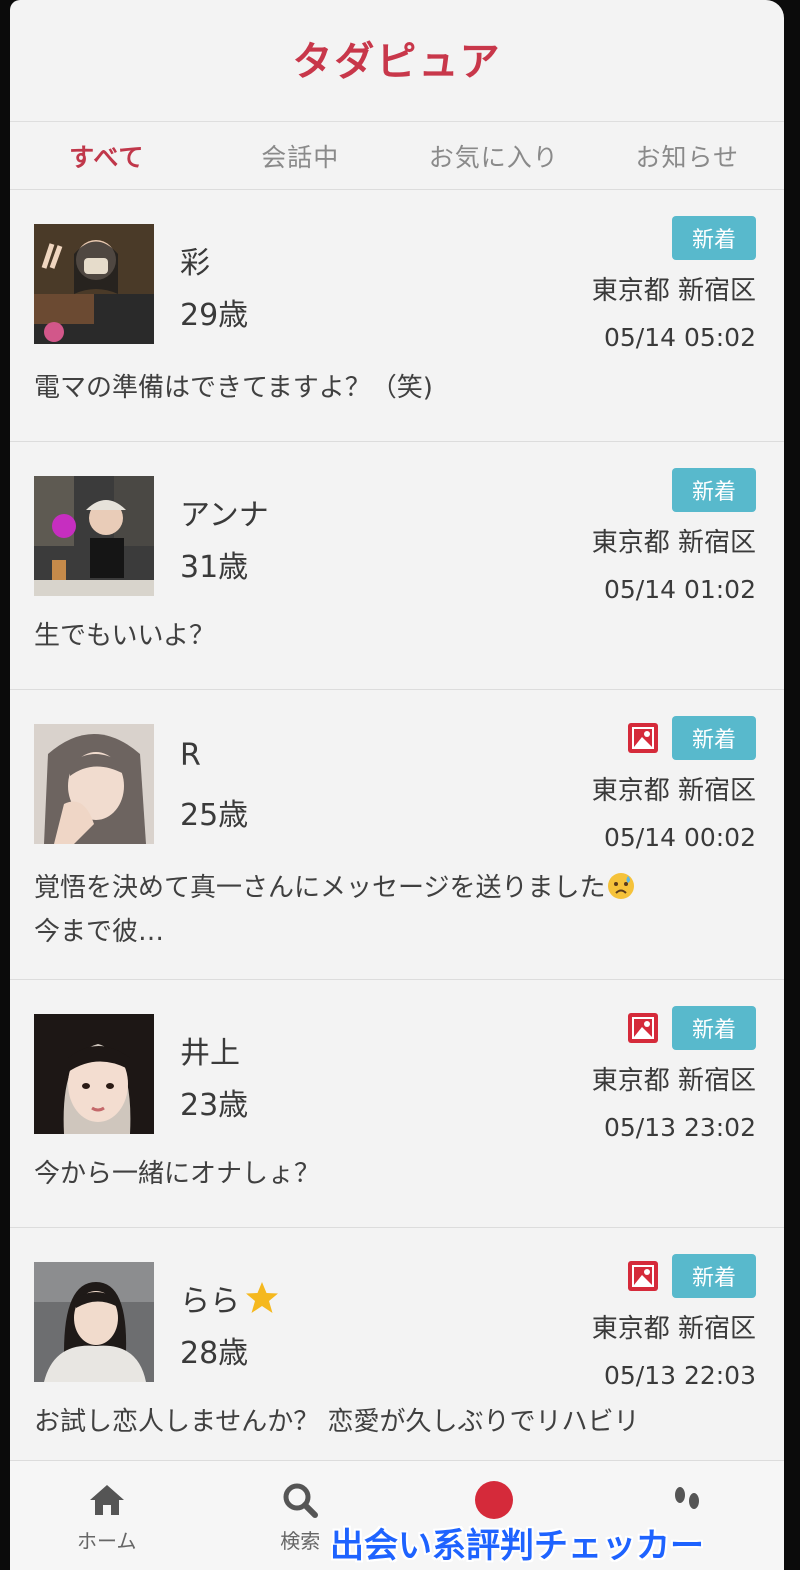 The width and height of the screenshot is (800, 1570). What do you see at coordinates (214, 1353) in the screenshot?
I see `user-age: 28歳` at bounding box center [214, 1353].